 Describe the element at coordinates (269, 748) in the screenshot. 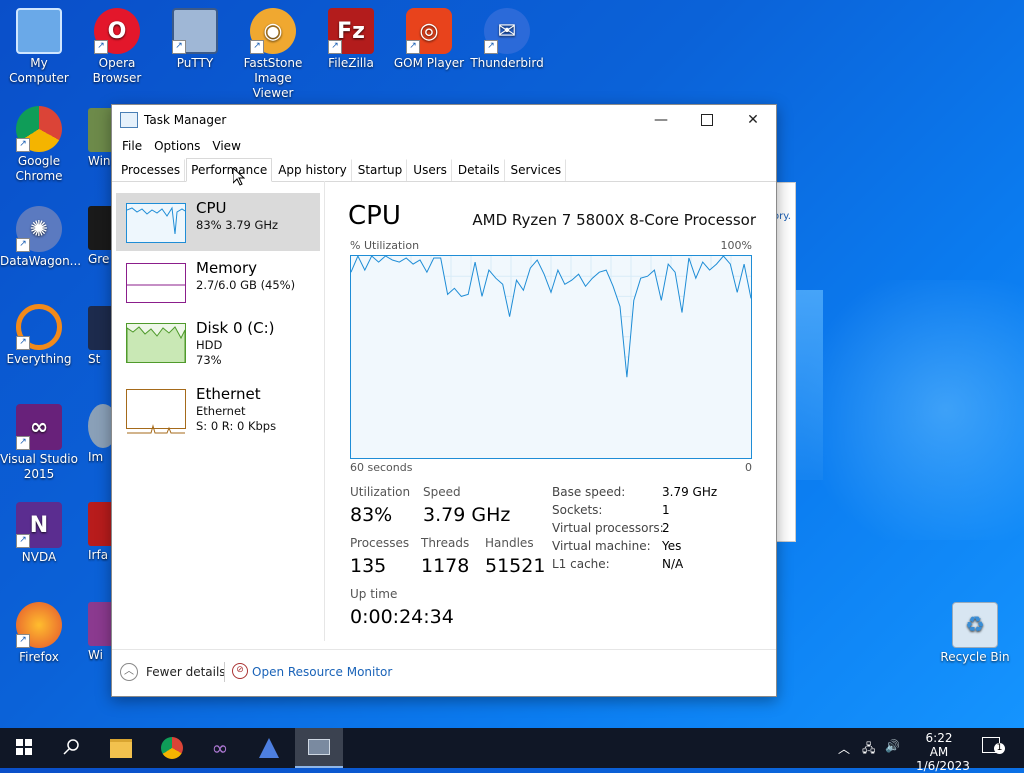

I see `taskbar-app` at that location.